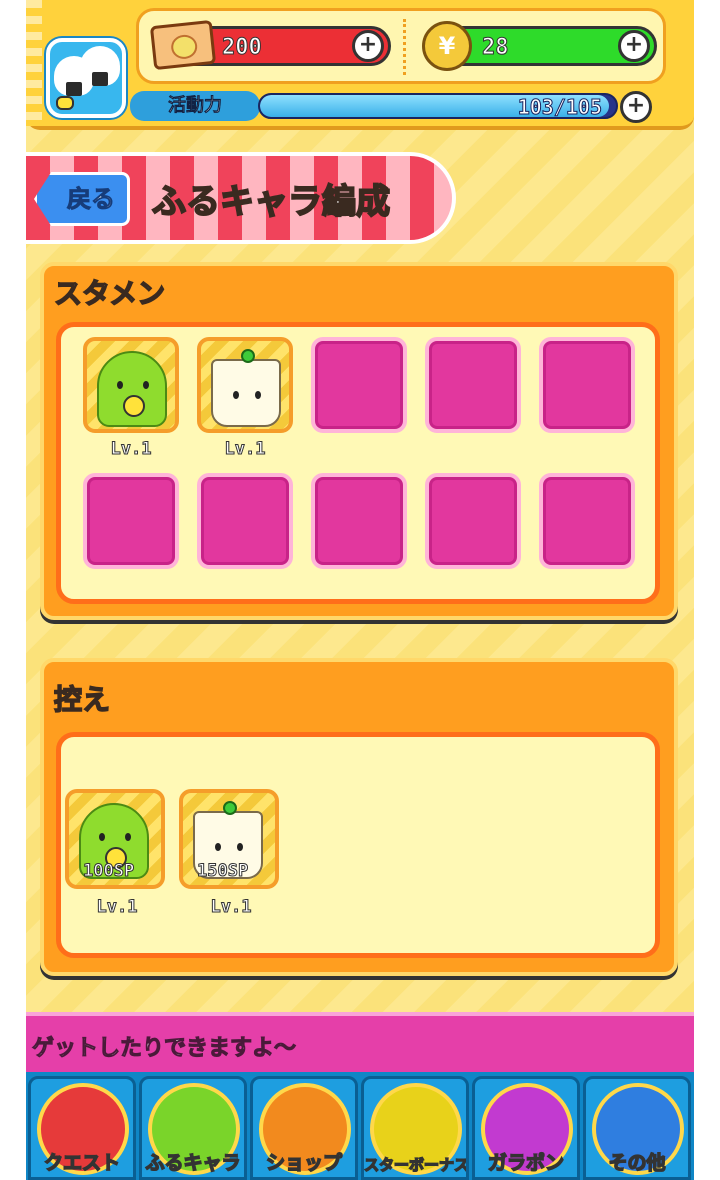  Describe the element at coordinates (115, 839) in the screenshot. I see `bench-slot-1: 100SP` at that location.